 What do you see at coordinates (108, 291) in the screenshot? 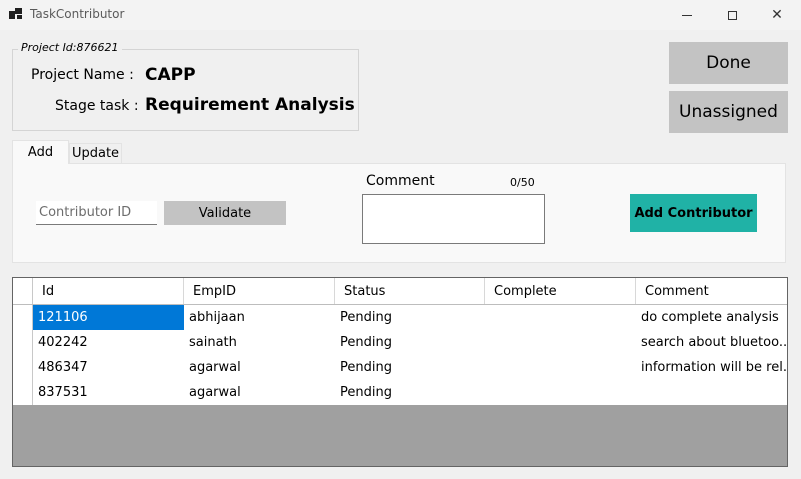
I see `col-header-id: Id` at bounding box center [108, 291].